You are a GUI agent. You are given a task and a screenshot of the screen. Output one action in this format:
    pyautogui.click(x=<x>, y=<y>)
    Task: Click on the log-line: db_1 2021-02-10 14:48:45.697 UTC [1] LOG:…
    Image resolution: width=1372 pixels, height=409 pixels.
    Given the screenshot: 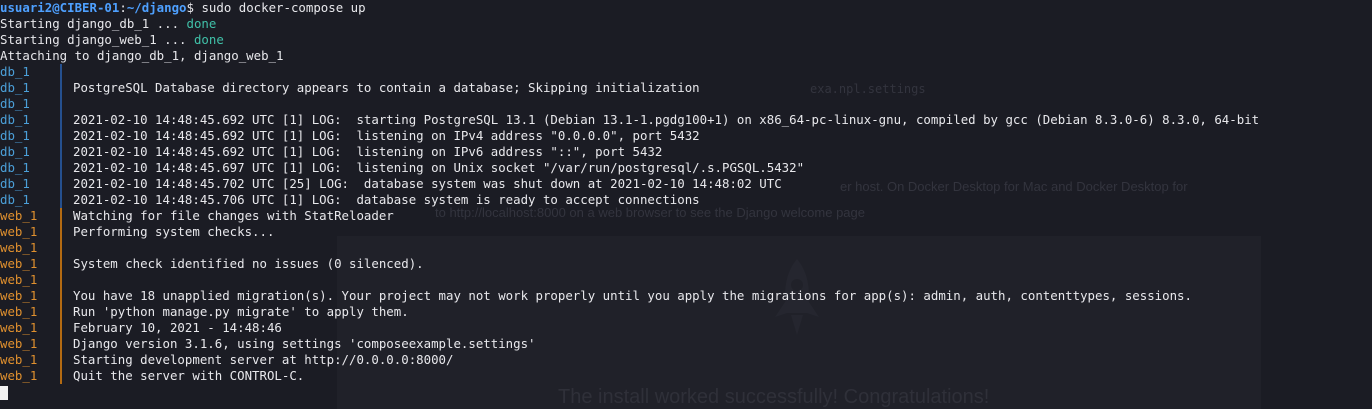 What is the action you would take?
    pyautogui.click(x=686, y=168)
    